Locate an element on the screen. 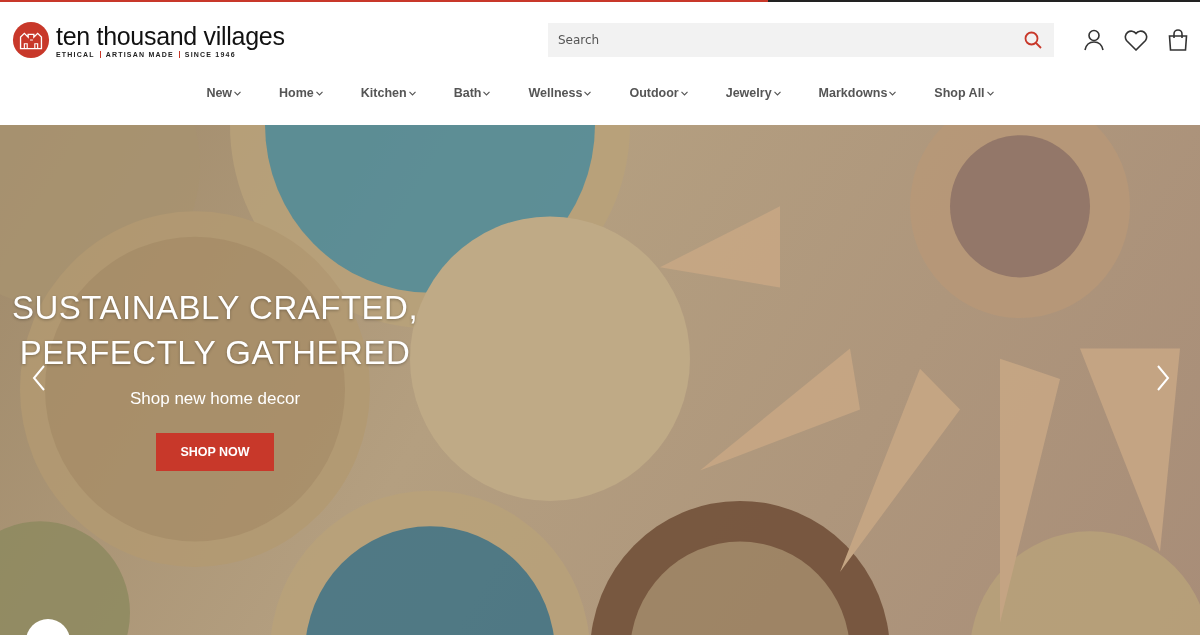  nav-menu-item: New is located at coordinates (224, 93).